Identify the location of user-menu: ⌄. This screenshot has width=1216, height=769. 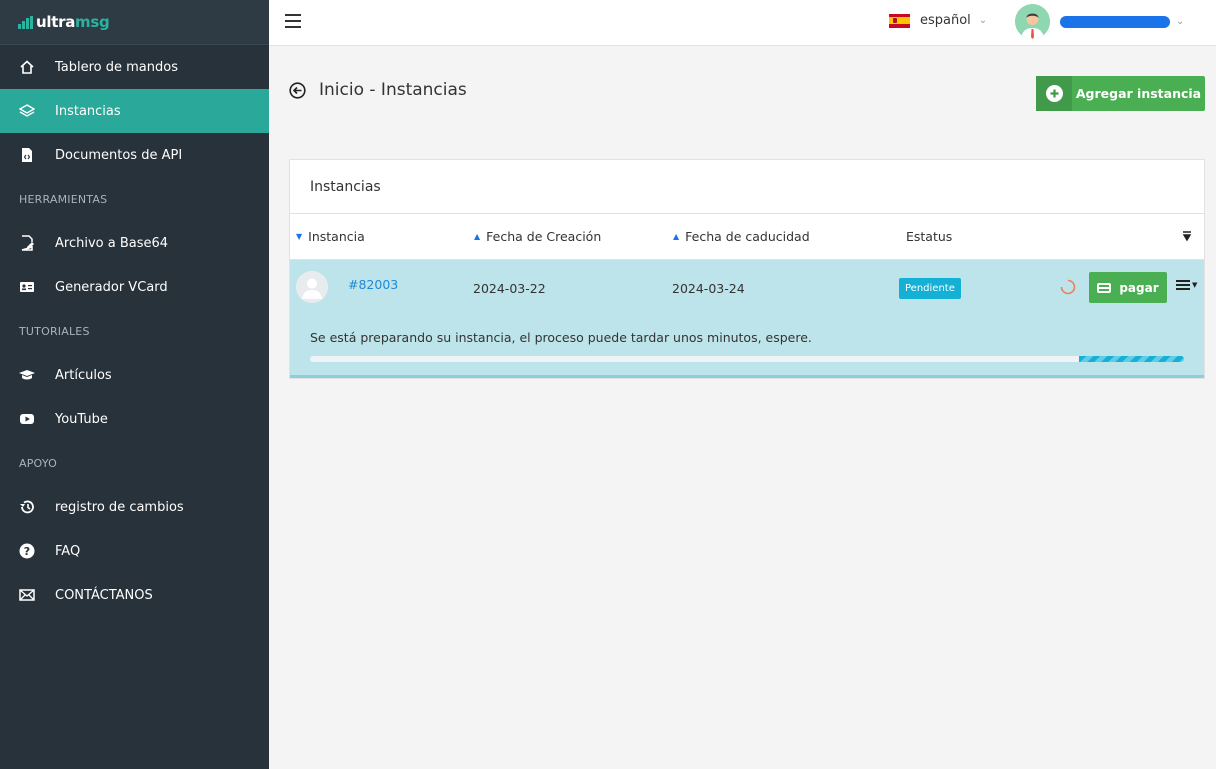
(1099, 21).